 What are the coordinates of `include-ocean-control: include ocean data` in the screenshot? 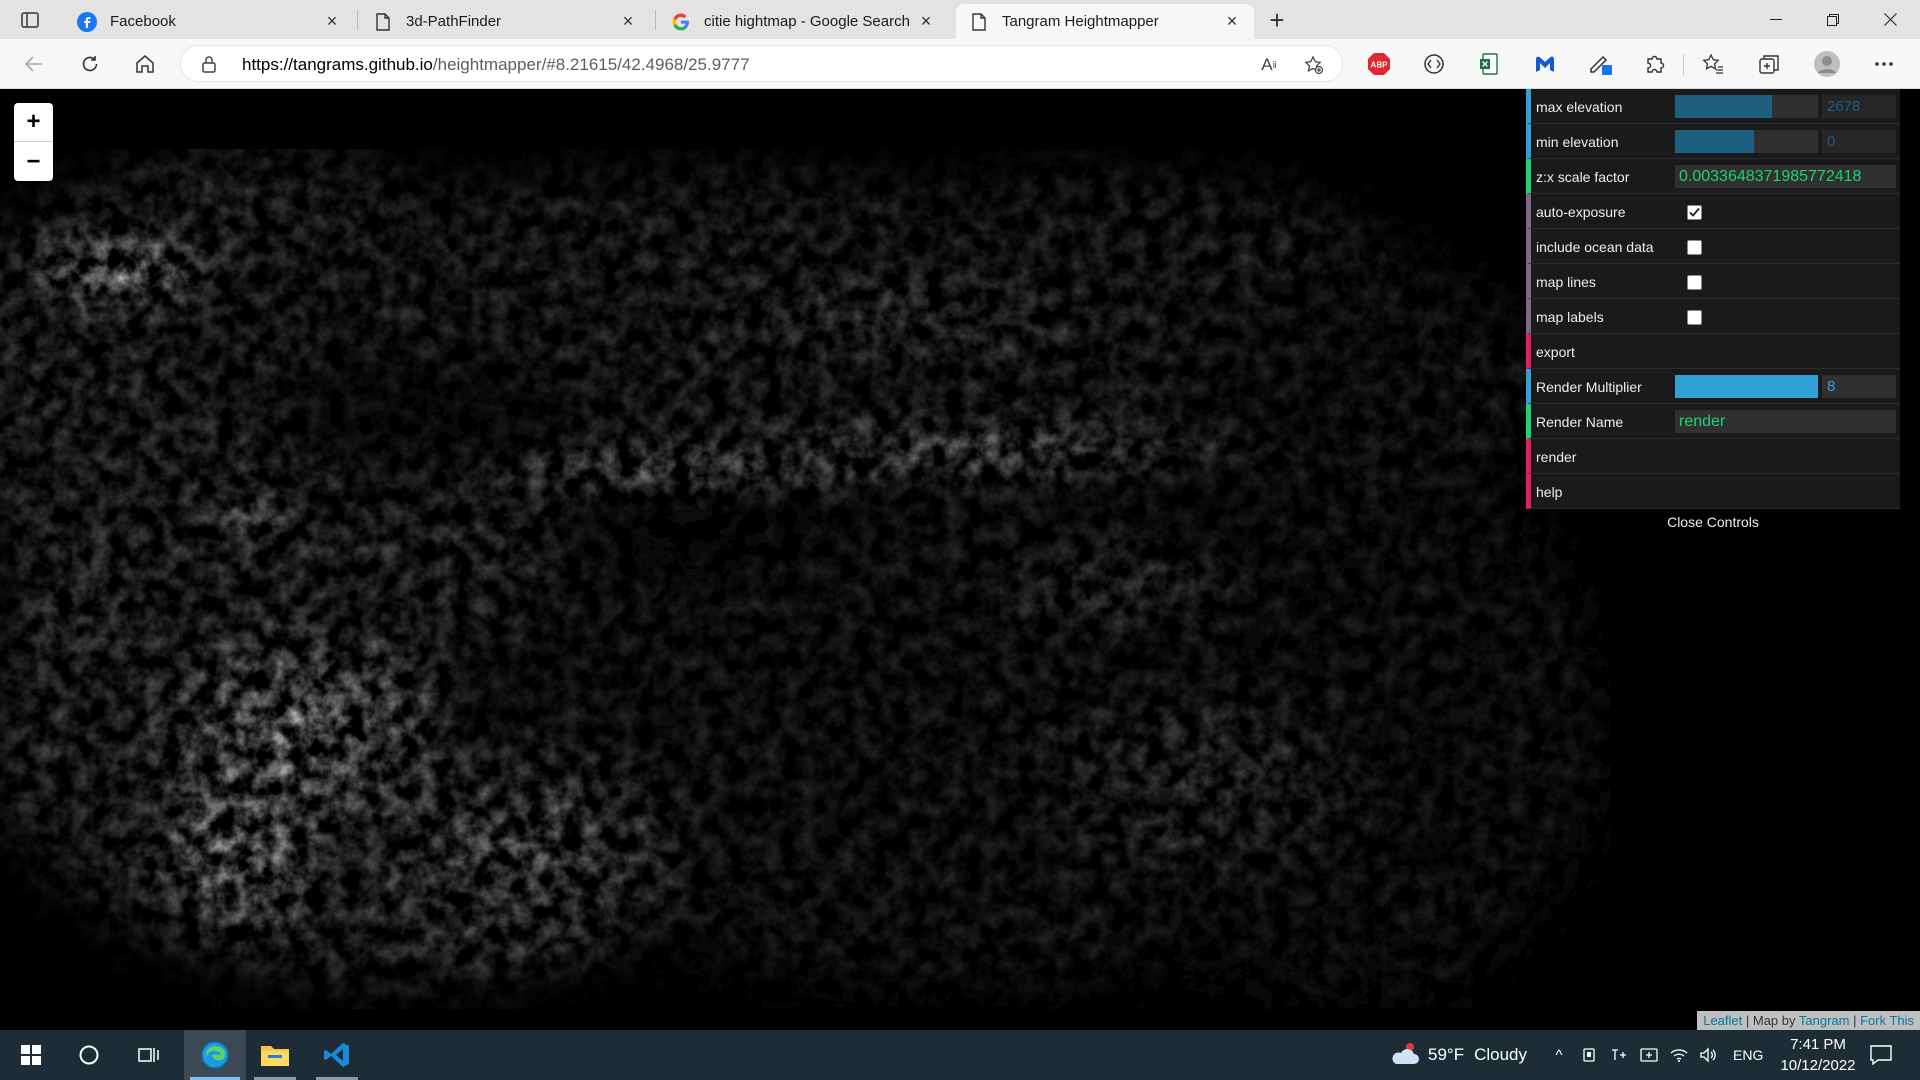 It's located at (1713, 246).